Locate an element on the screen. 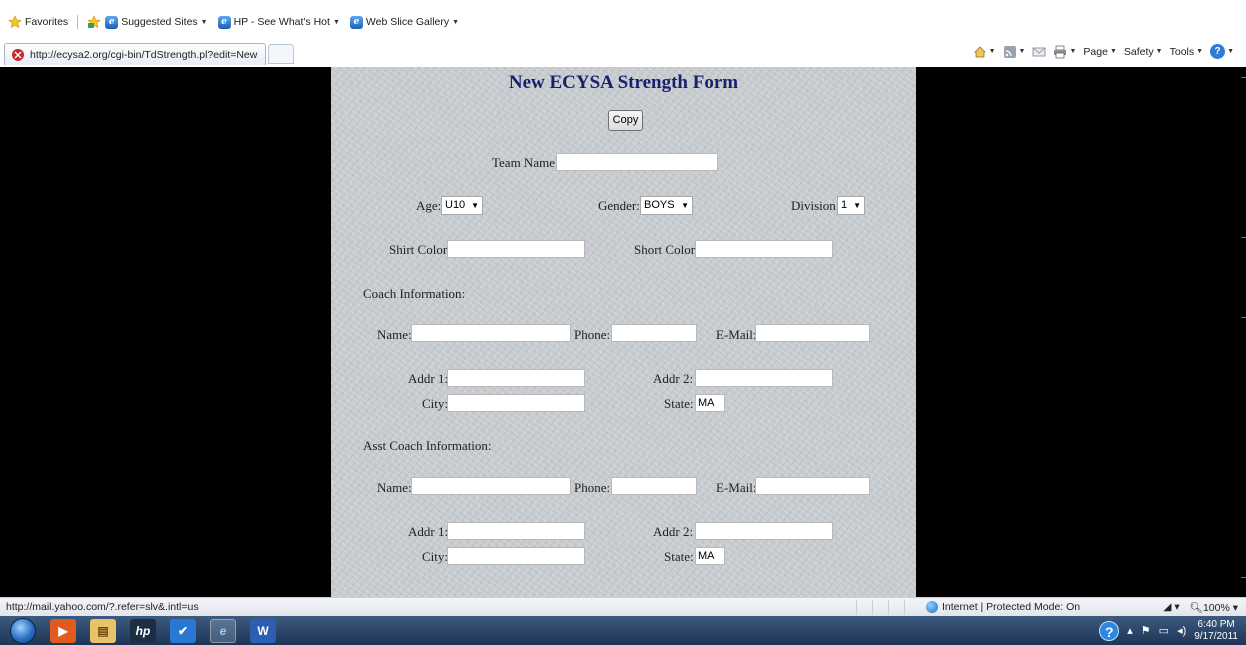  system-tray: ? ▴ ⚑ ▭ ◂) 6:40 PM 9/17/2011 is located at coordinates (1168, 631).